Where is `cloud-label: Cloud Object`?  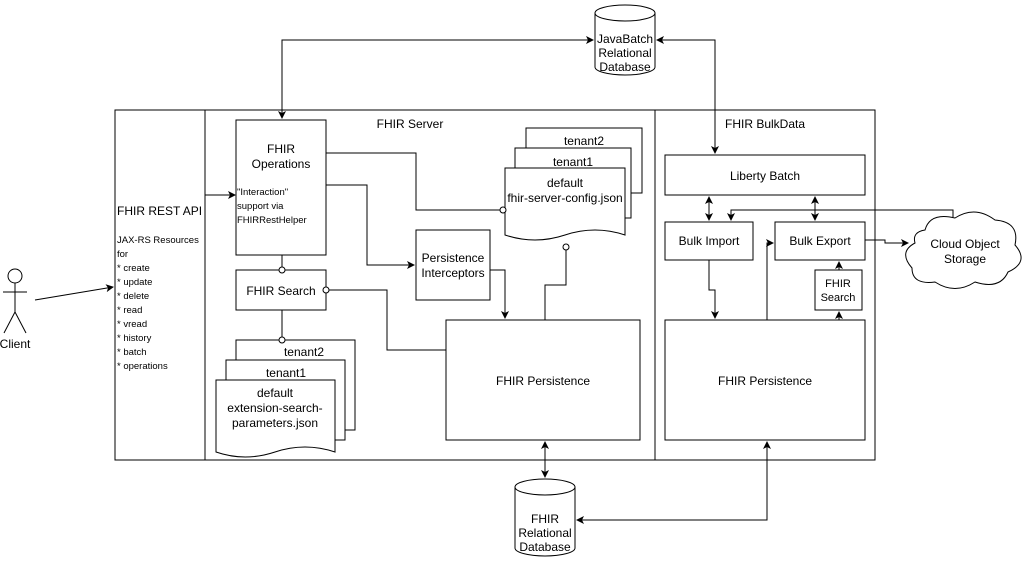
cloud-label: Cloud Object is located at coordinates (965, 244).